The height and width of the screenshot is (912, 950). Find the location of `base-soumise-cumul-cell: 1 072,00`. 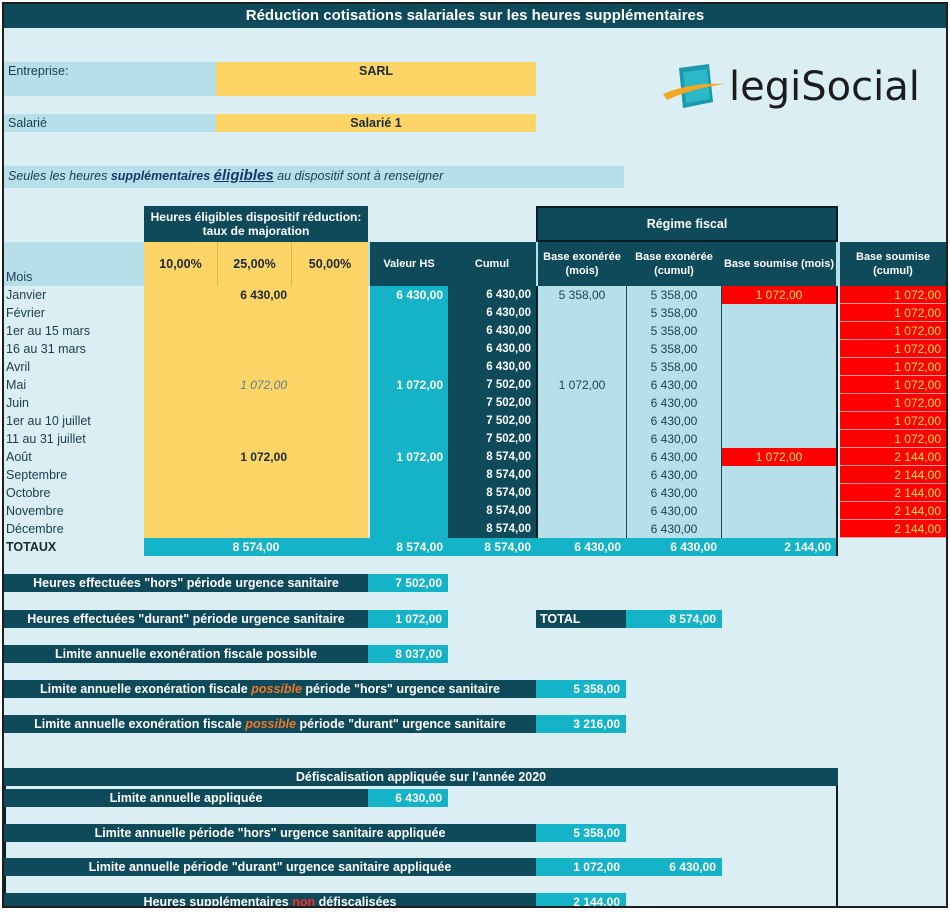

base-soumise-cumul-cell: 1 072,00 is located at coordinates (893, 313).